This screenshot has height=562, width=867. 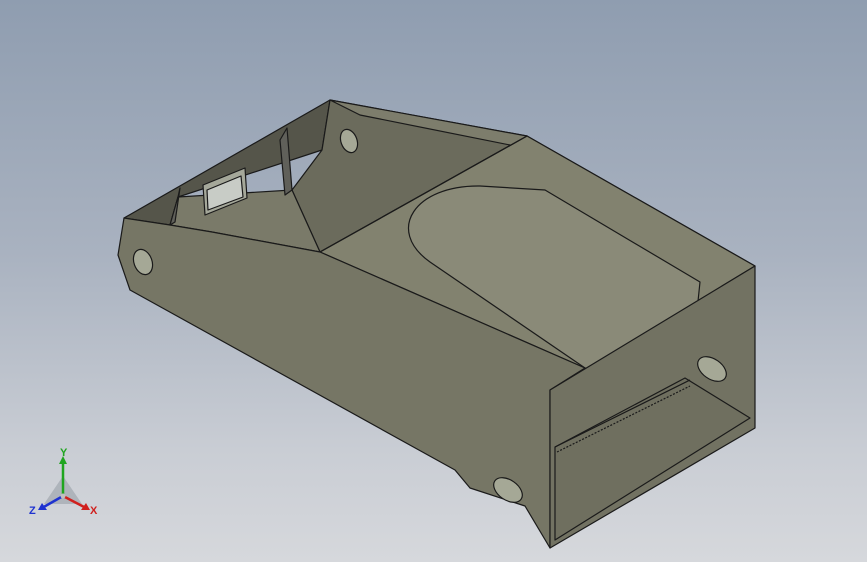 I want to click on orientation-triad: Y X Z, so click(x=66, y=486).